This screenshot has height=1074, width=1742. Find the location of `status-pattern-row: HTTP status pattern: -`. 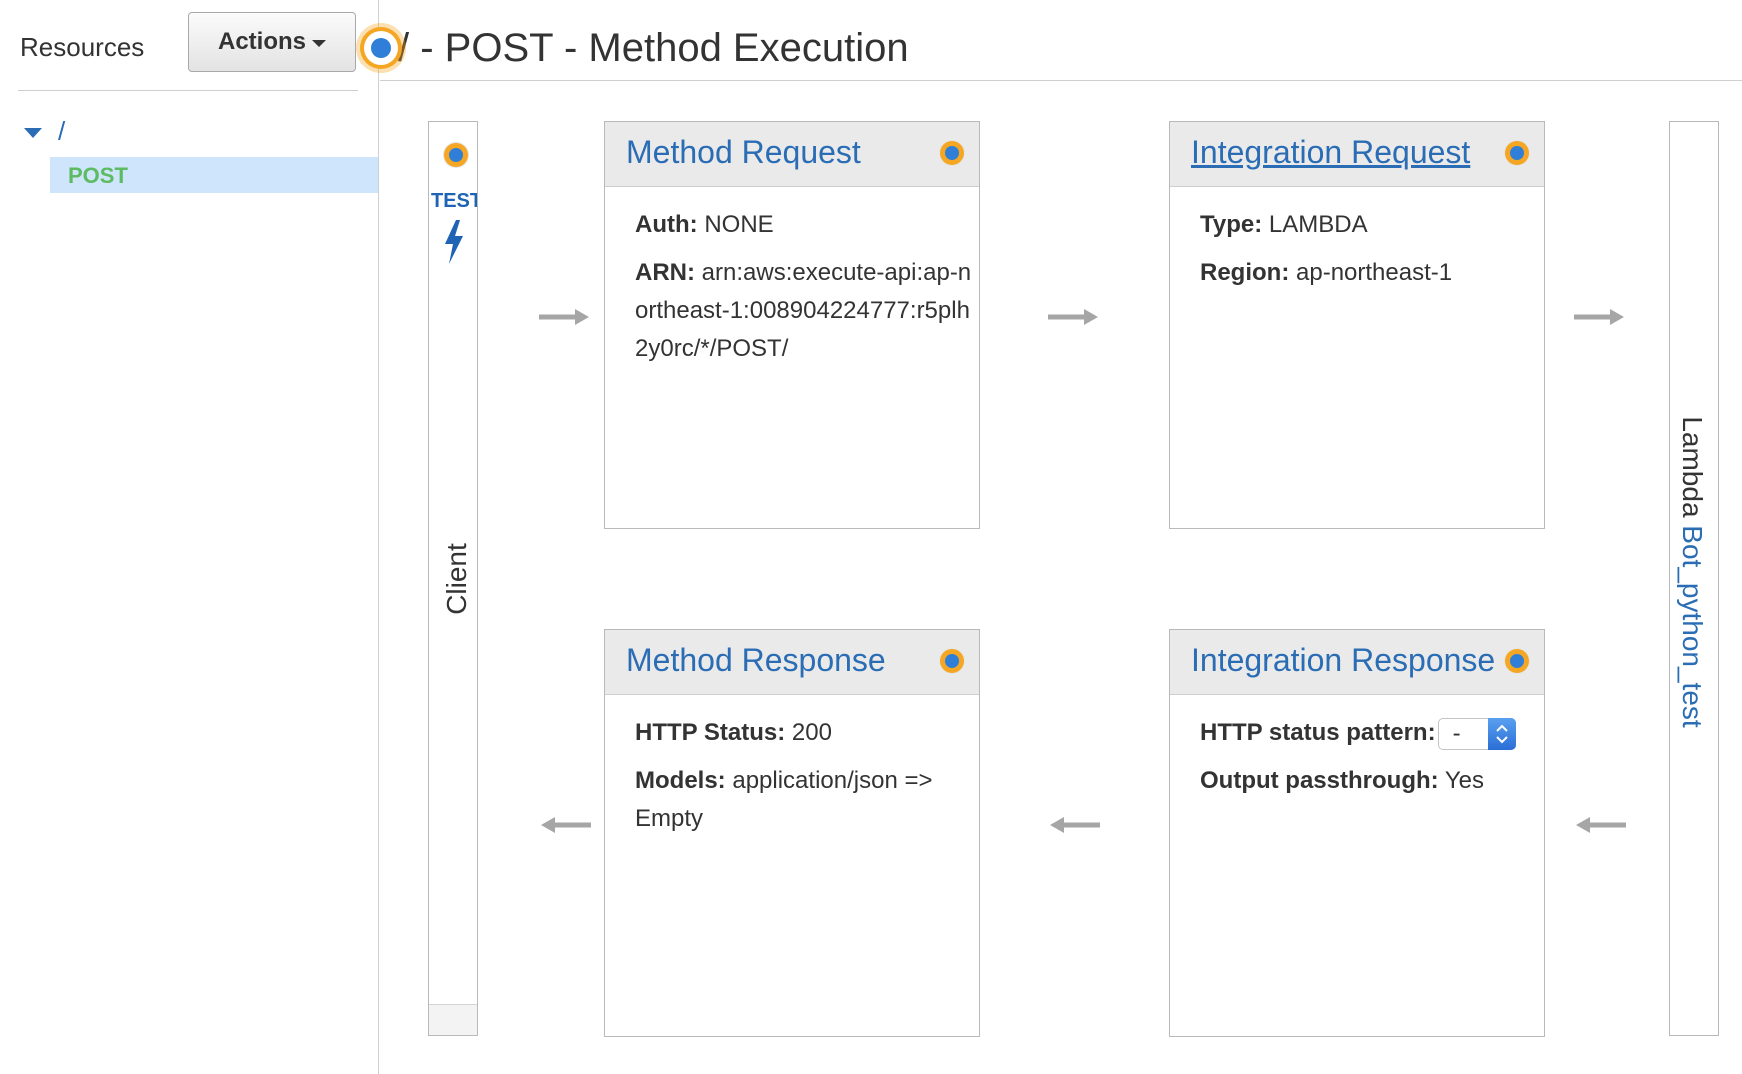

status-pattern-row: HTTP status pattern: - is located at coordinates (1370, 733).